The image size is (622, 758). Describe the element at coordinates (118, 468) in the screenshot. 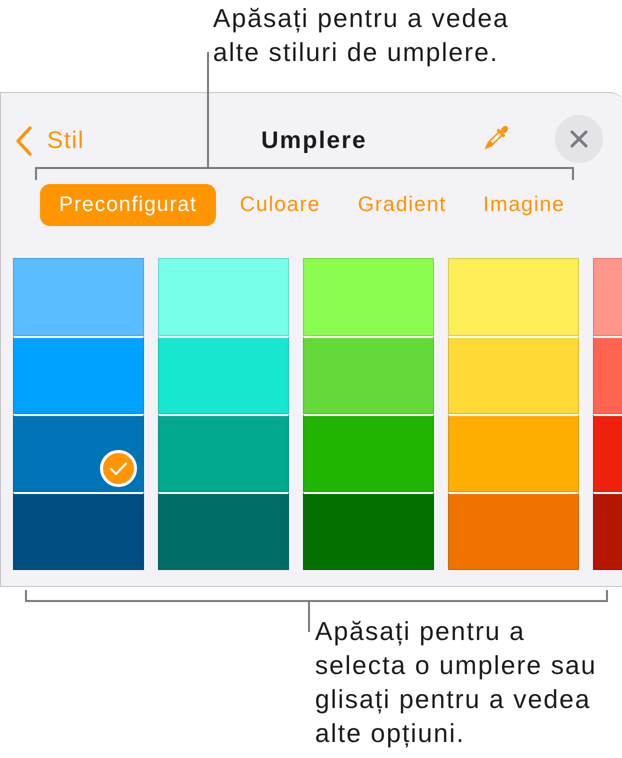

I see `checkmark-icon` at that location.